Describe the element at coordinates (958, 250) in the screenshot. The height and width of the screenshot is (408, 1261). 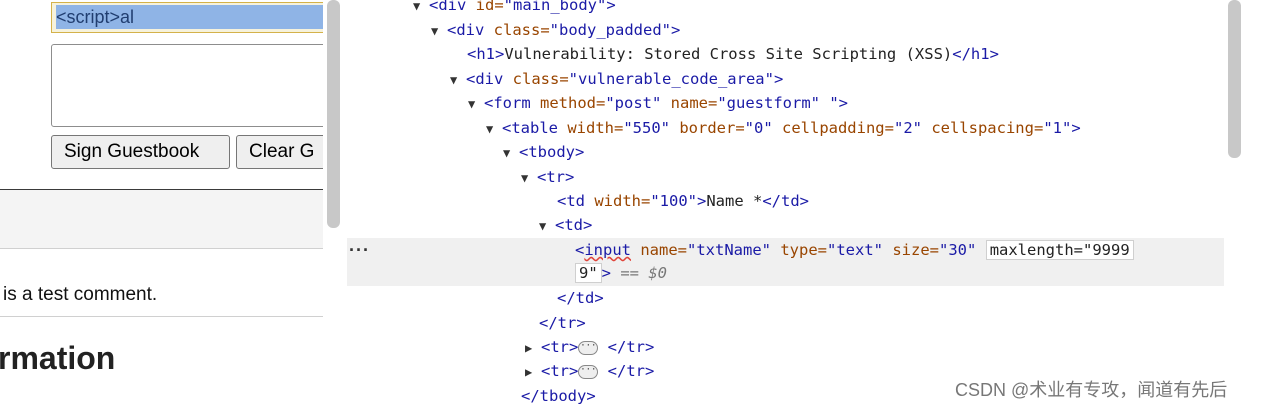
I see `attr-value: "30"` at that location.